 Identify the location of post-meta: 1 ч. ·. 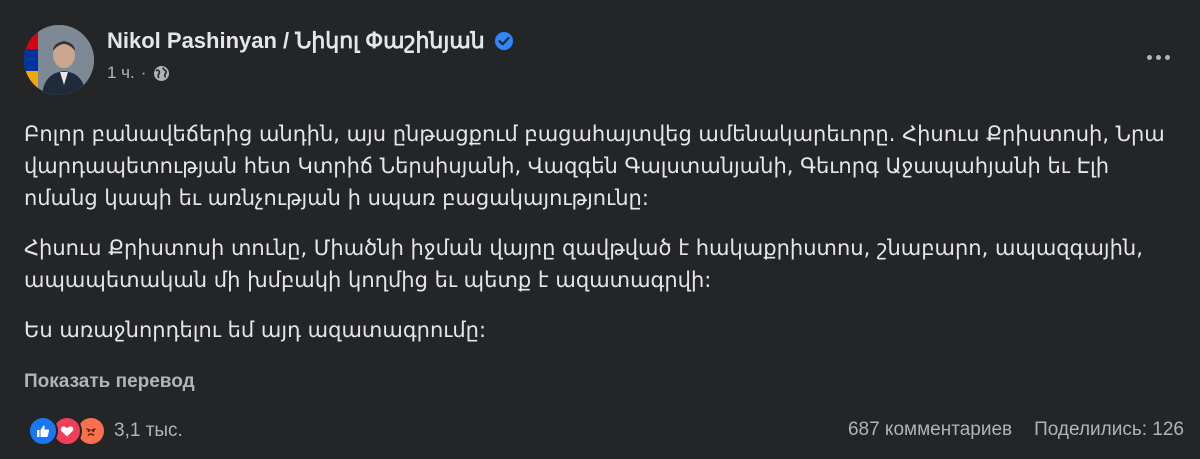
(138, 73).